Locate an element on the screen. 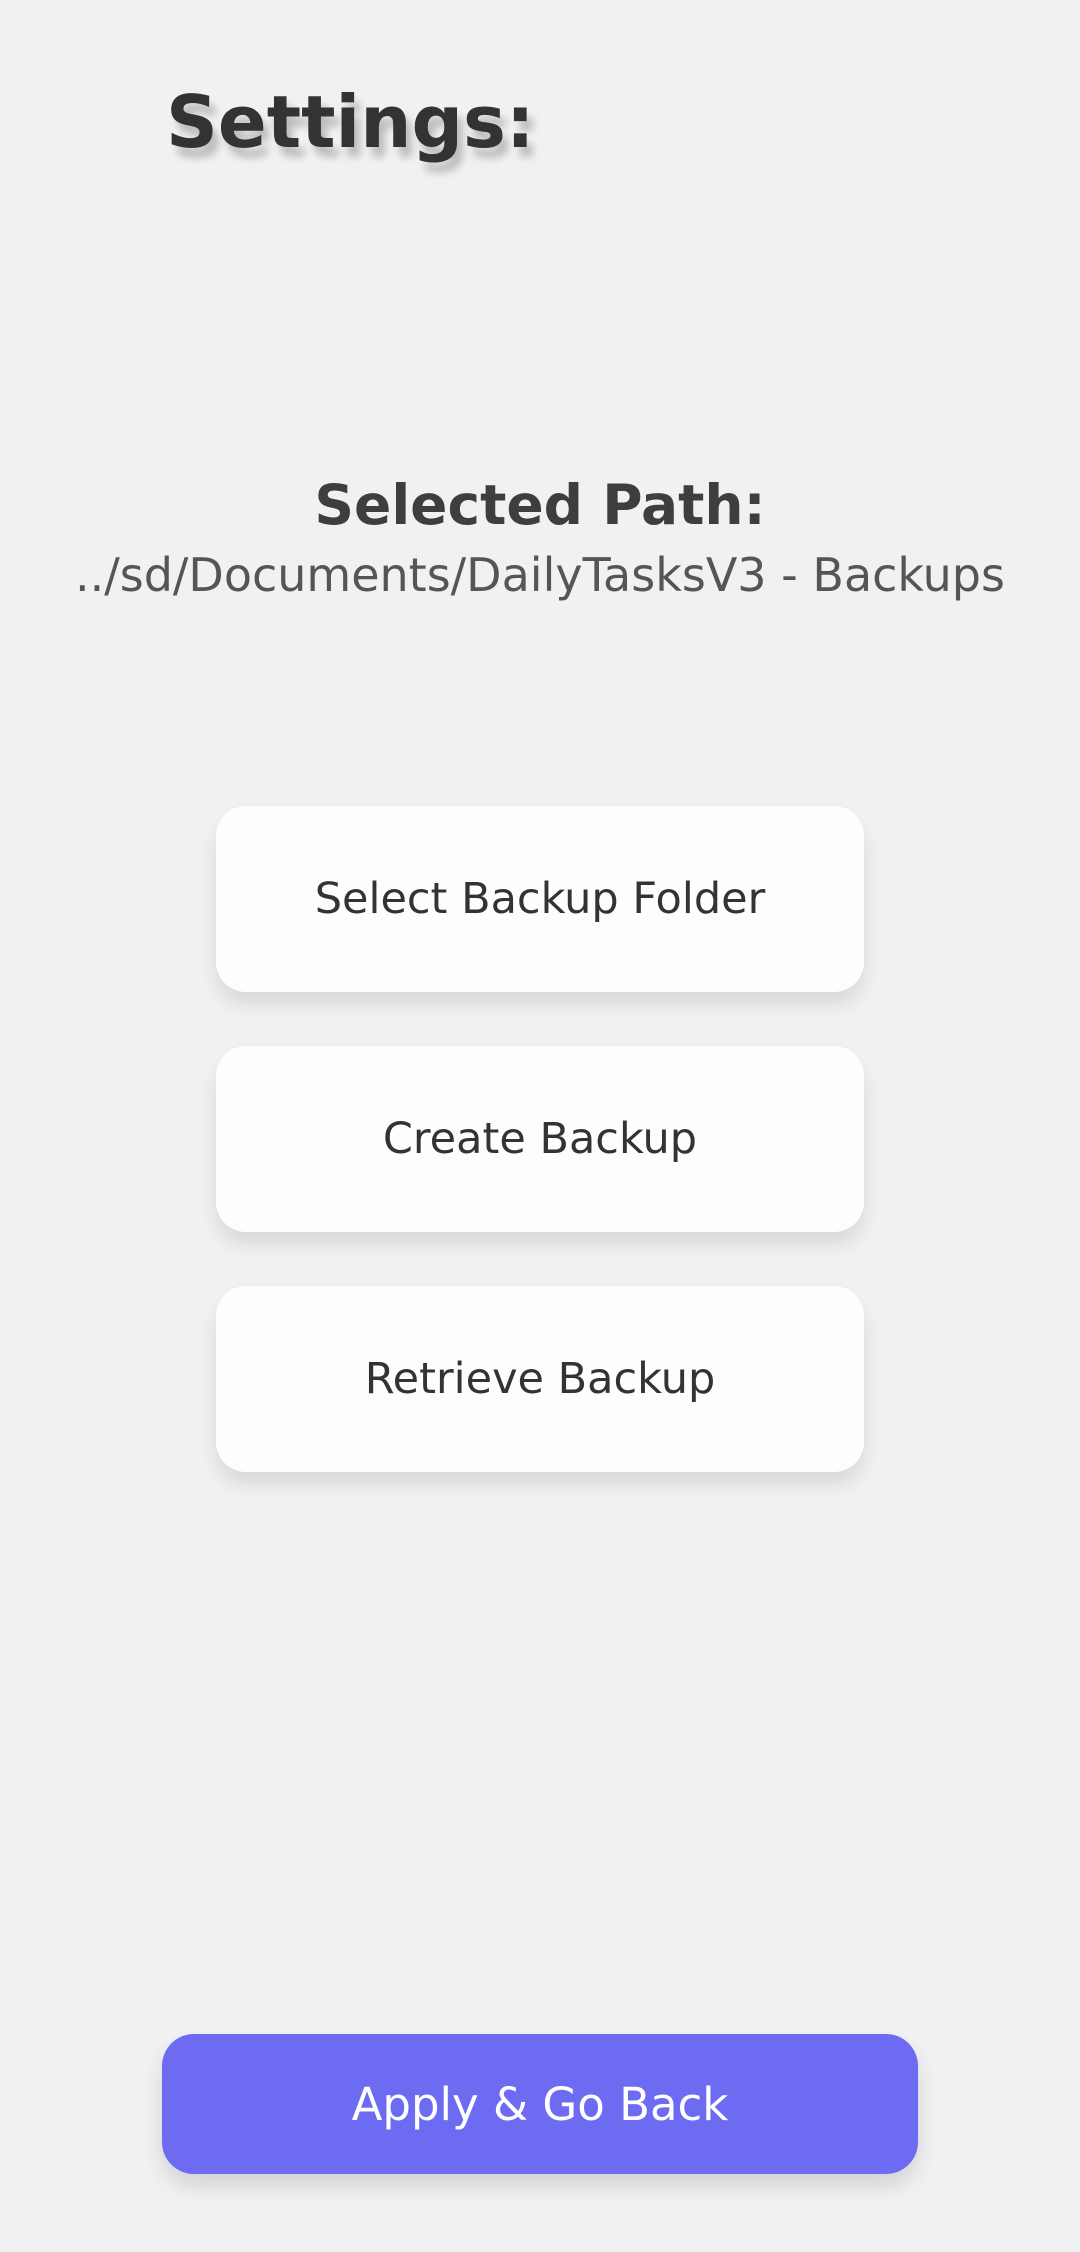 This screenshot has width=1080, height=2252. create-backup-button: Create Backup is located at coordinates (540, 1139).